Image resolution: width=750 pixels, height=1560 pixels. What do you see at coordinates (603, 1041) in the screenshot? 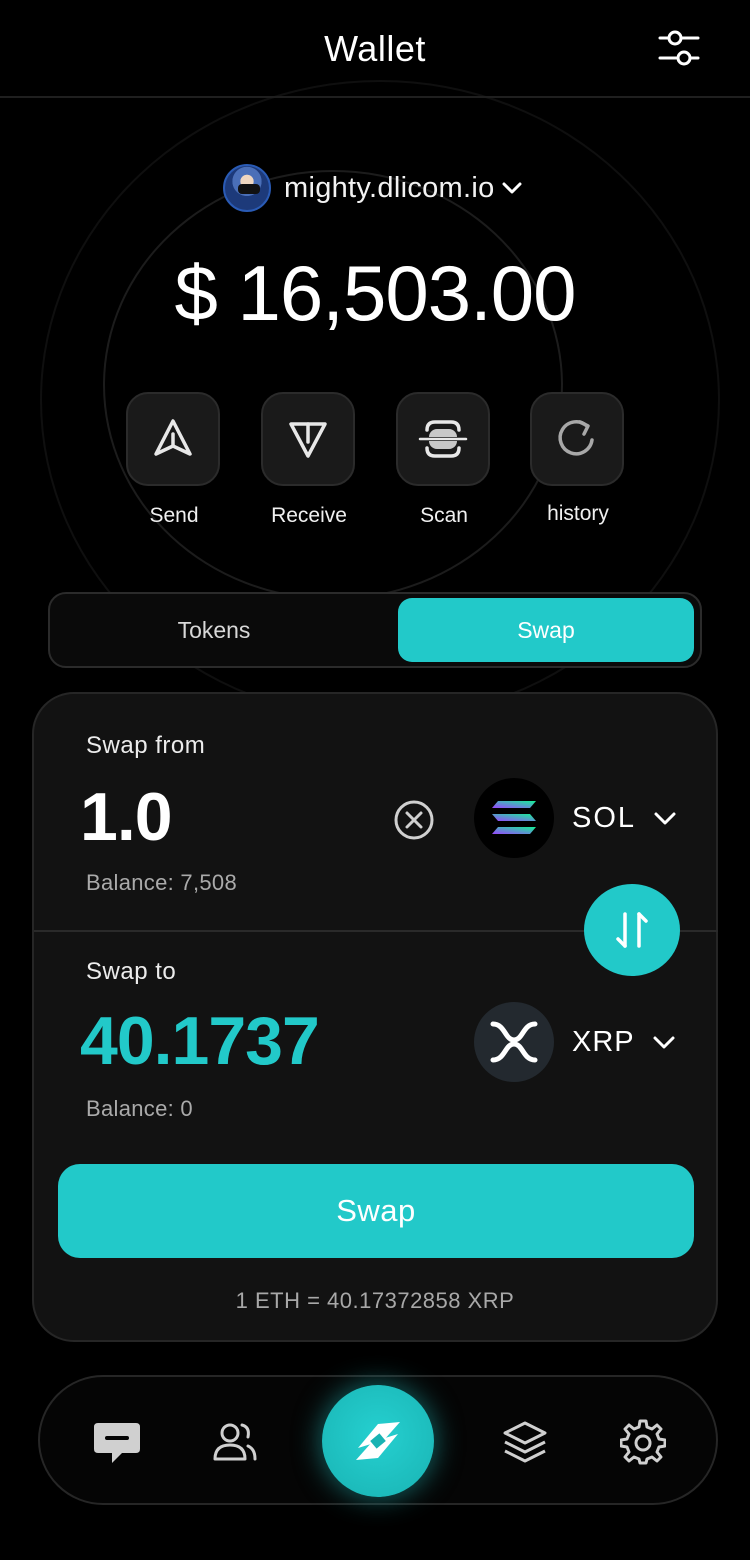
I see `to-token-symbol: XRP` at bounding box center [603, 1041].